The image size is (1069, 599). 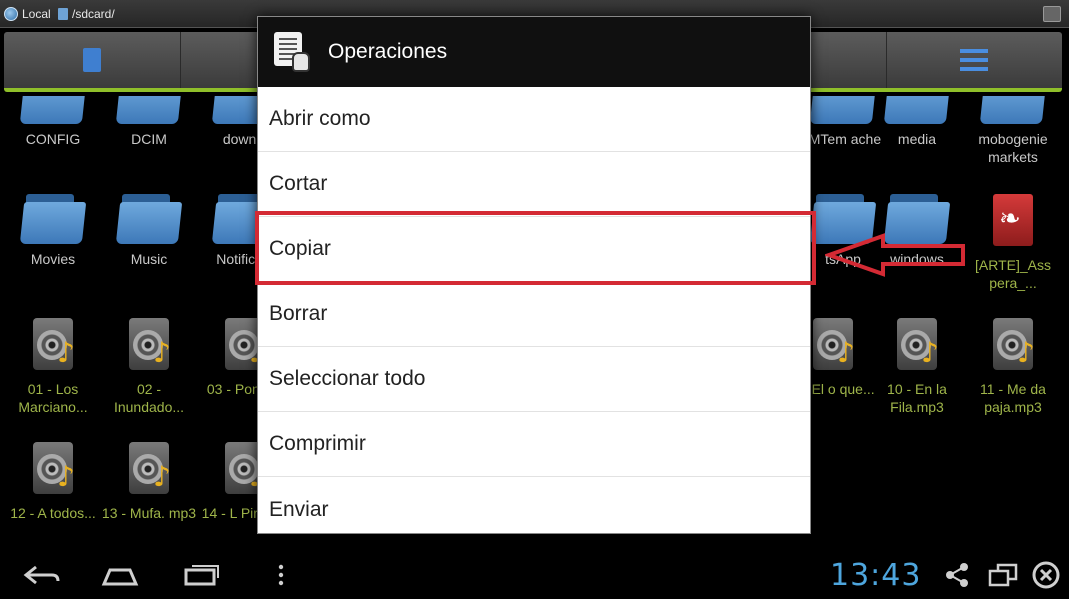 What do you see at coordinates (534, 444) in the screenshot?
I see `menu-item-comprimir: Comprimir` at bounding box center [534, 444].